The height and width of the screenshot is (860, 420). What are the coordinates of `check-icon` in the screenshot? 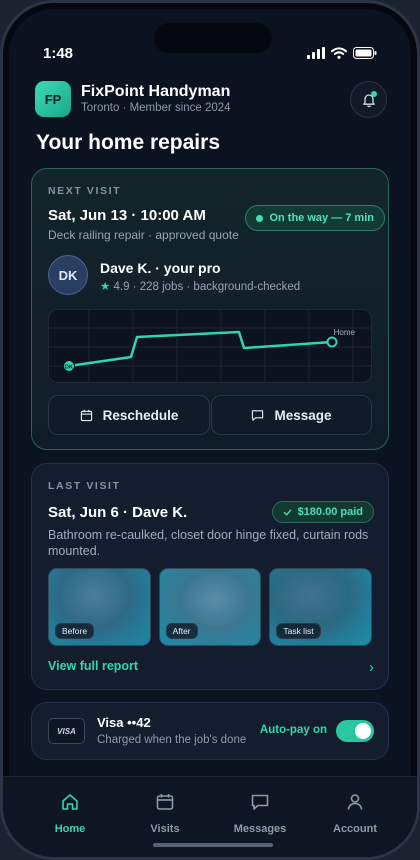 It's located at (287, 512).